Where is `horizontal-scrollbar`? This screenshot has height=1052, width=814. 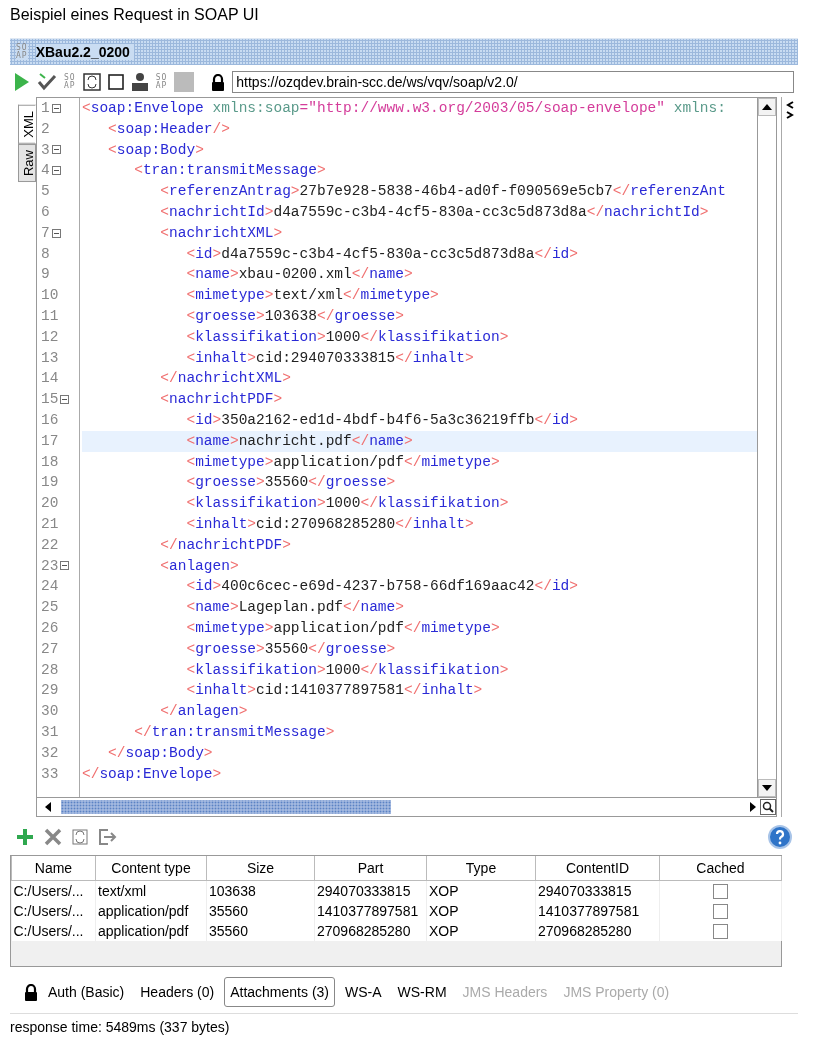 horizontal-scrollbar is located at coordinates (406, 806).